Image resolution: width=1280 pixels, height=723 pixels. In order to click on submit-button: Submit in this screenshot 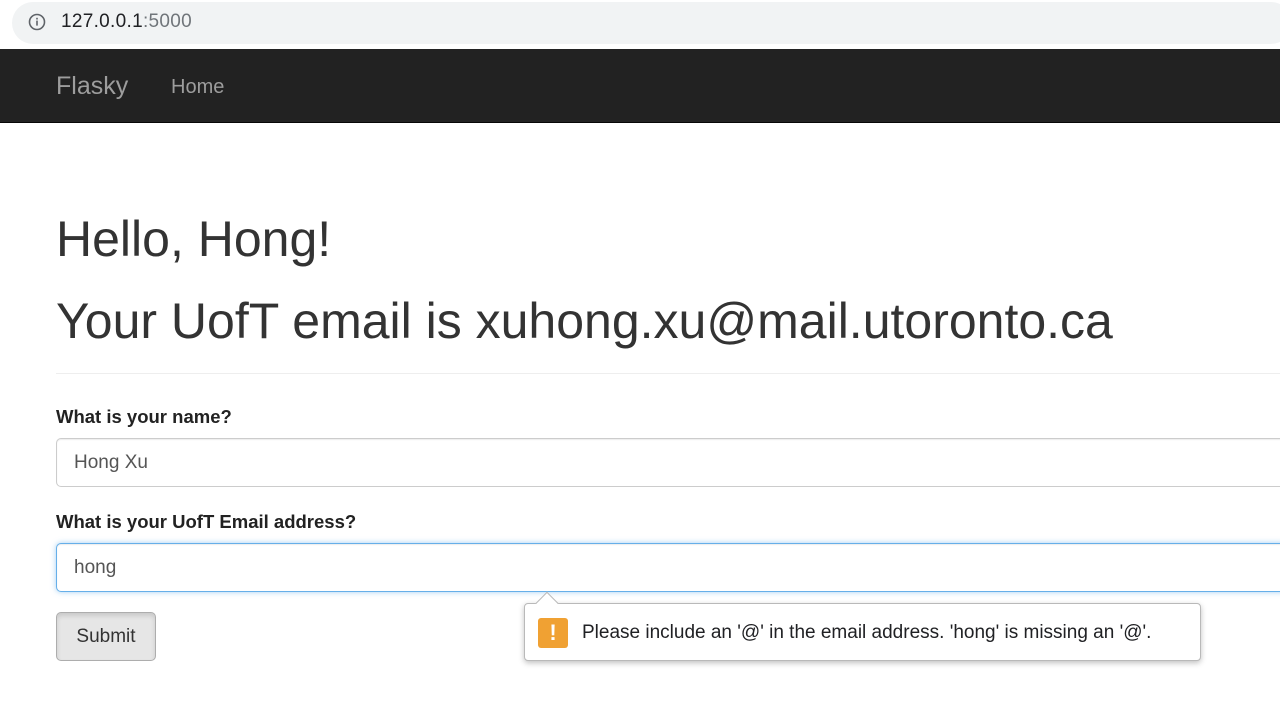, I will do `click(106, 636)`.